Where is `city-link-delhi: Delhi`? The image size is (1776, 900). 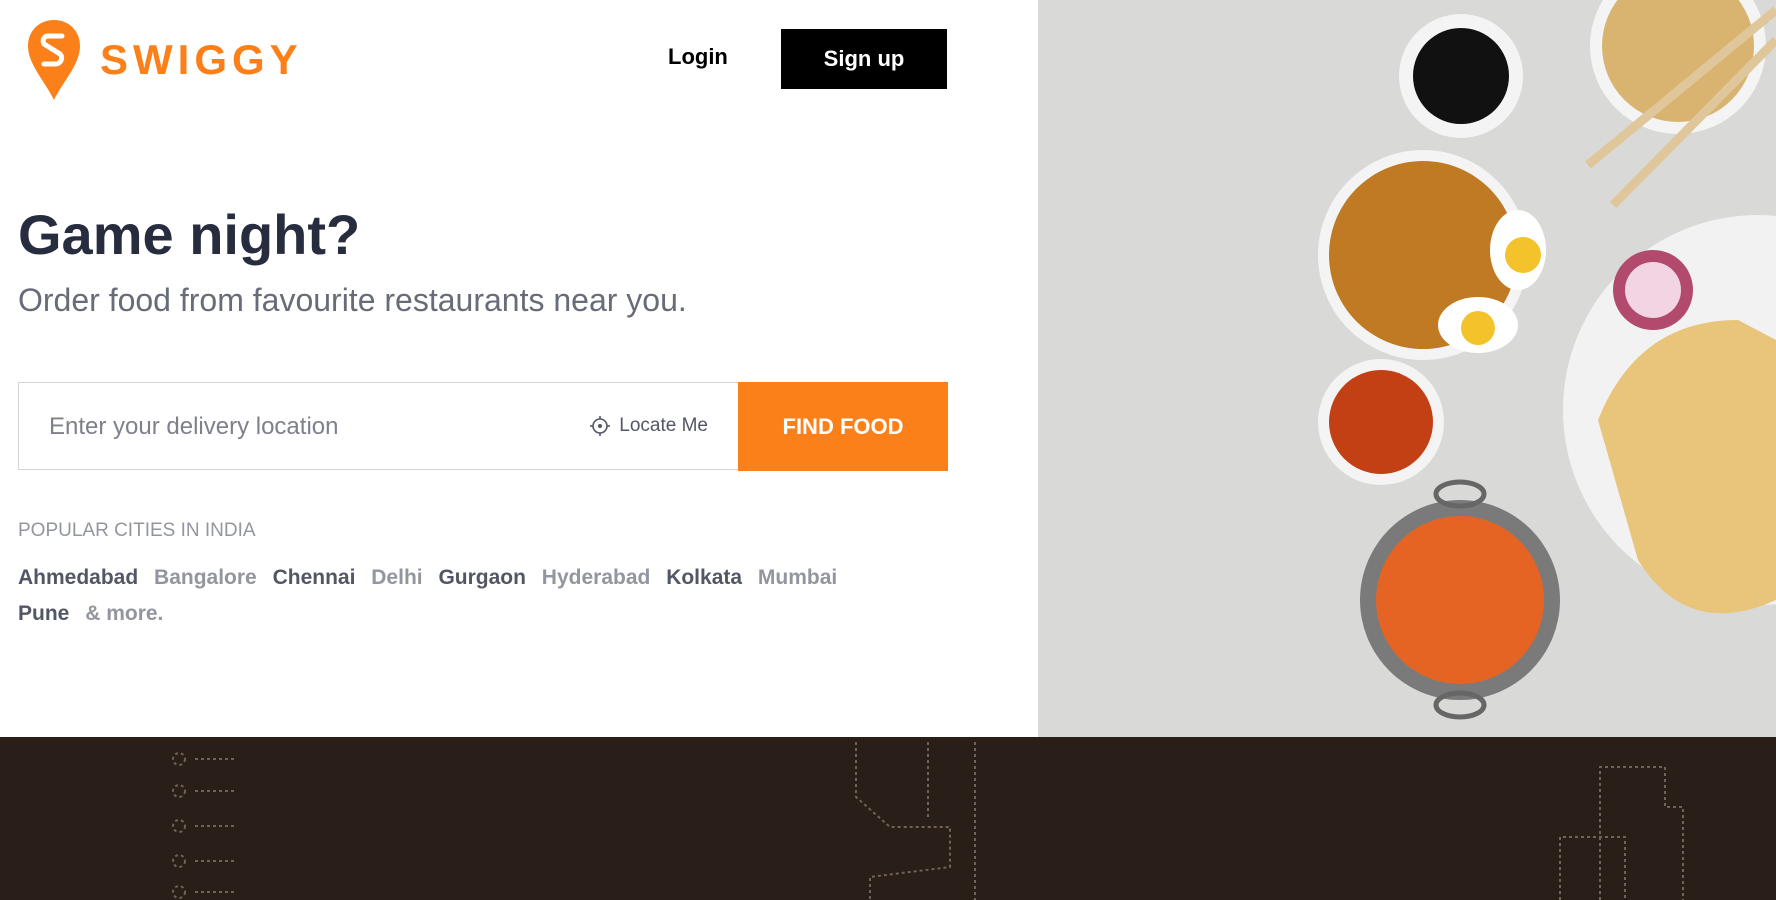
city-link-delhi: Delhi is located at coordinates (396, 577).